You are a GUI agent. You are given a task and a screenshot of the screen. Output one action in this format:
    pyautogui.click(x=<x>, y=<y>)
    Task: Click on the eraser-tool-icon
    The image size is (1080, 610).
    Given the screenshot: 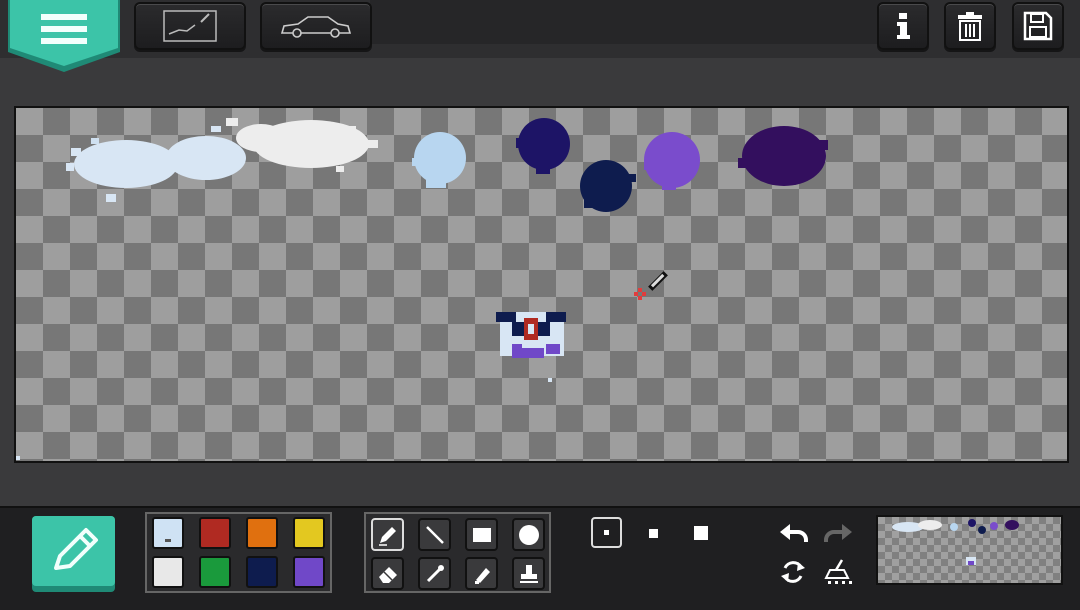 What is the action you would take?
    pyautogui.click(x=387, y=574)
    